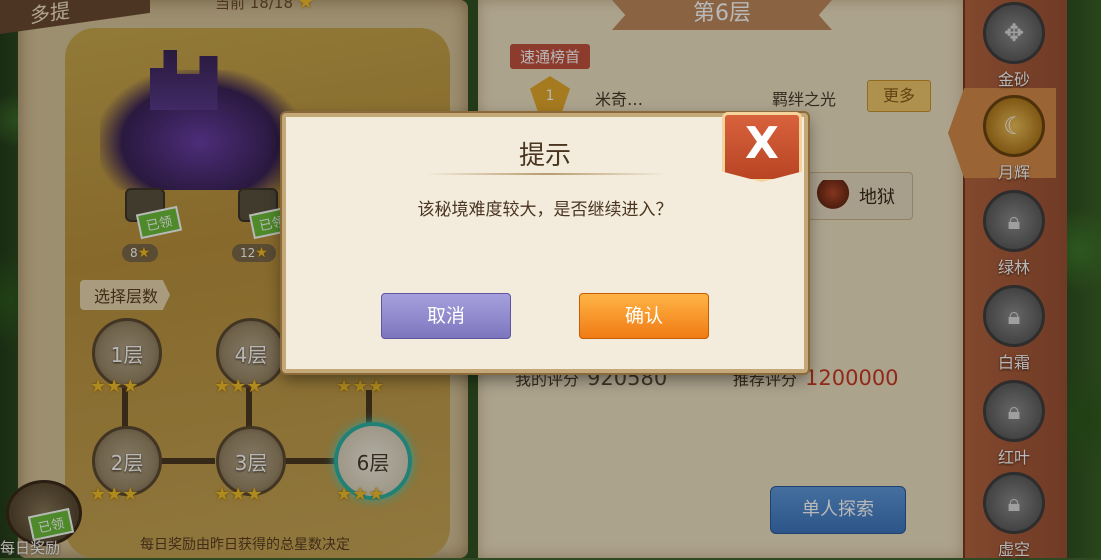 Image resolution: width=1101 pixels, height=560 pixels. What do you see at coordinates (644, 316) in the screenshot?
I see `confirm-button: 确认` at bounding box center [644, 316].